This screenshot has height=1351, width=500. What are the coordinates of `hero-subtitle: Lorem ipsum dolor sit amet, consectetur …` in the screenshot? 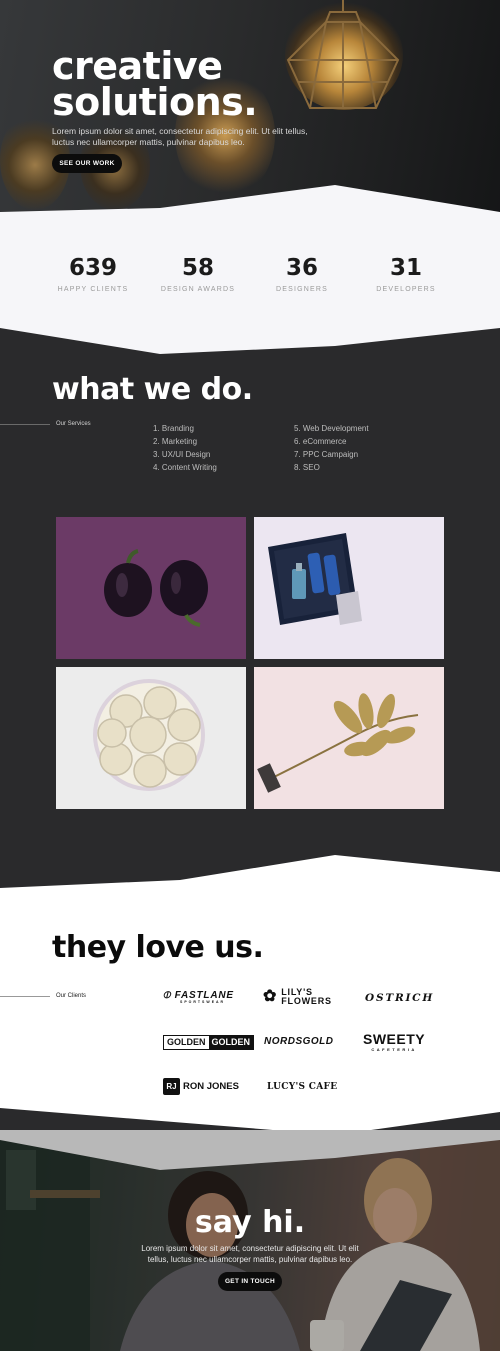 It's located at (180, 136).